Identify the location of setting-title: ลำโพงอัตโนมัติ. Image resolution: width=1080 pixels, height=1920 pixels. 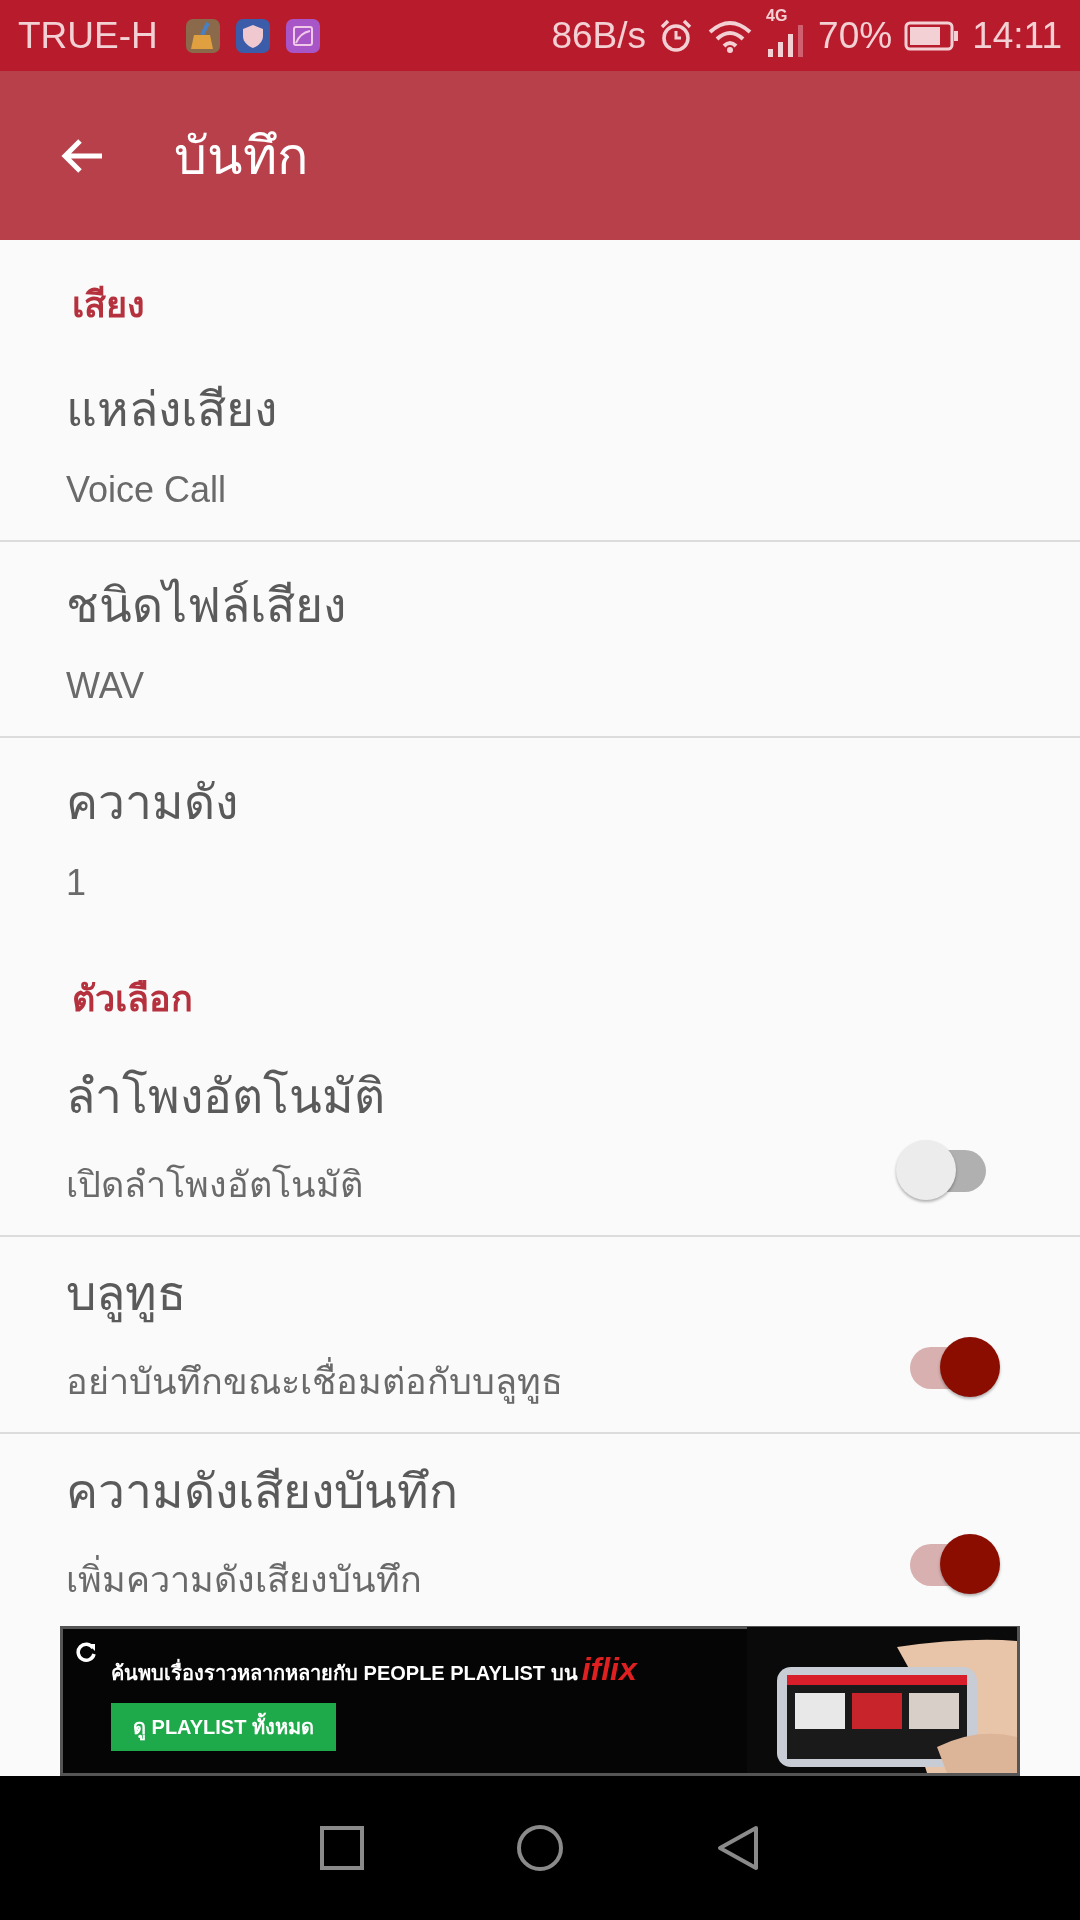
(226, 1096).